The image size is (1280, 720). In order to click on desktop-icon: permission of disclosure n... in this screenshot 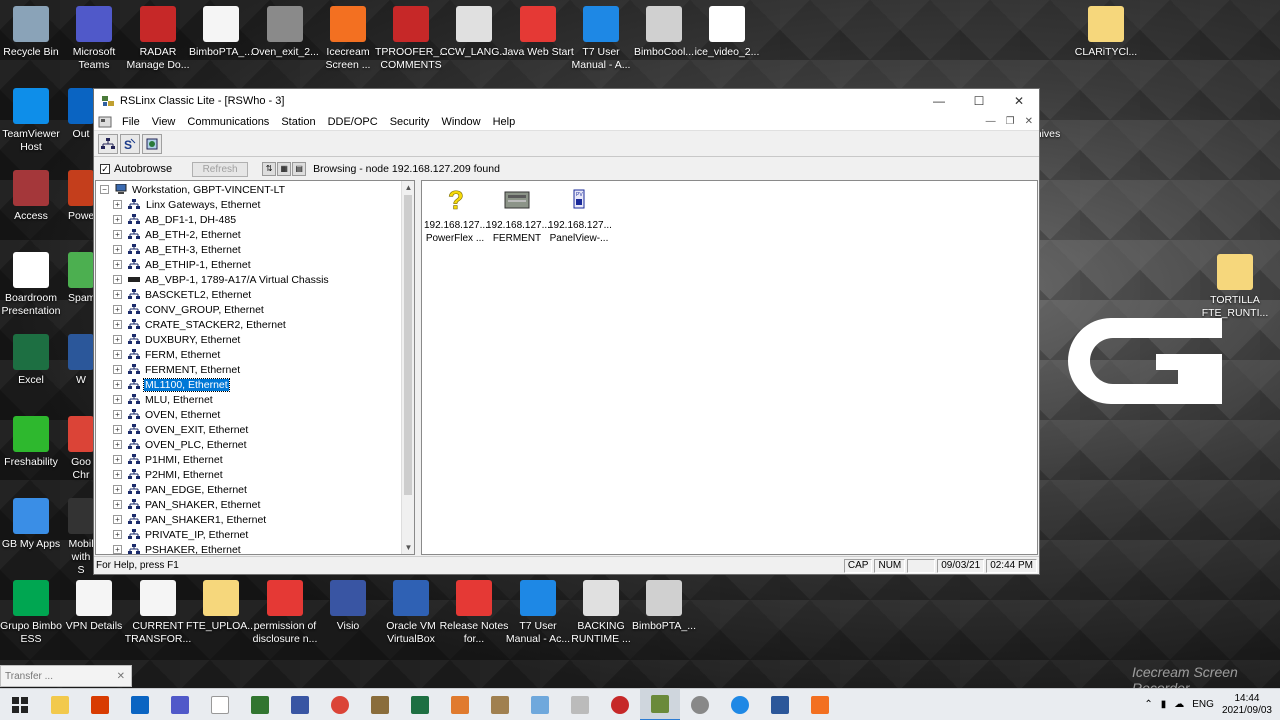, I will do `click(285, 613)`.